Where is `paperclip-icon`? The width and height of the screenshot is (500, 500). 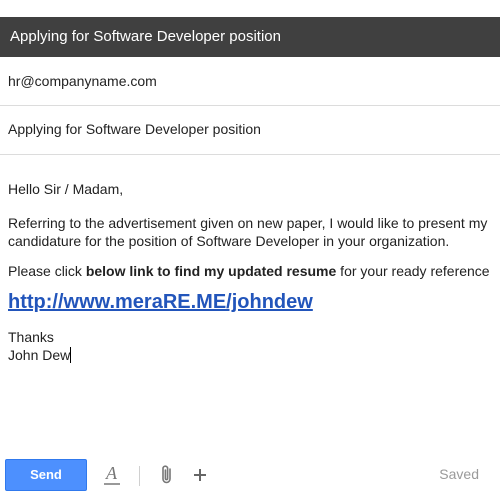 paperclip-icon is located at coordinates (167, 475).